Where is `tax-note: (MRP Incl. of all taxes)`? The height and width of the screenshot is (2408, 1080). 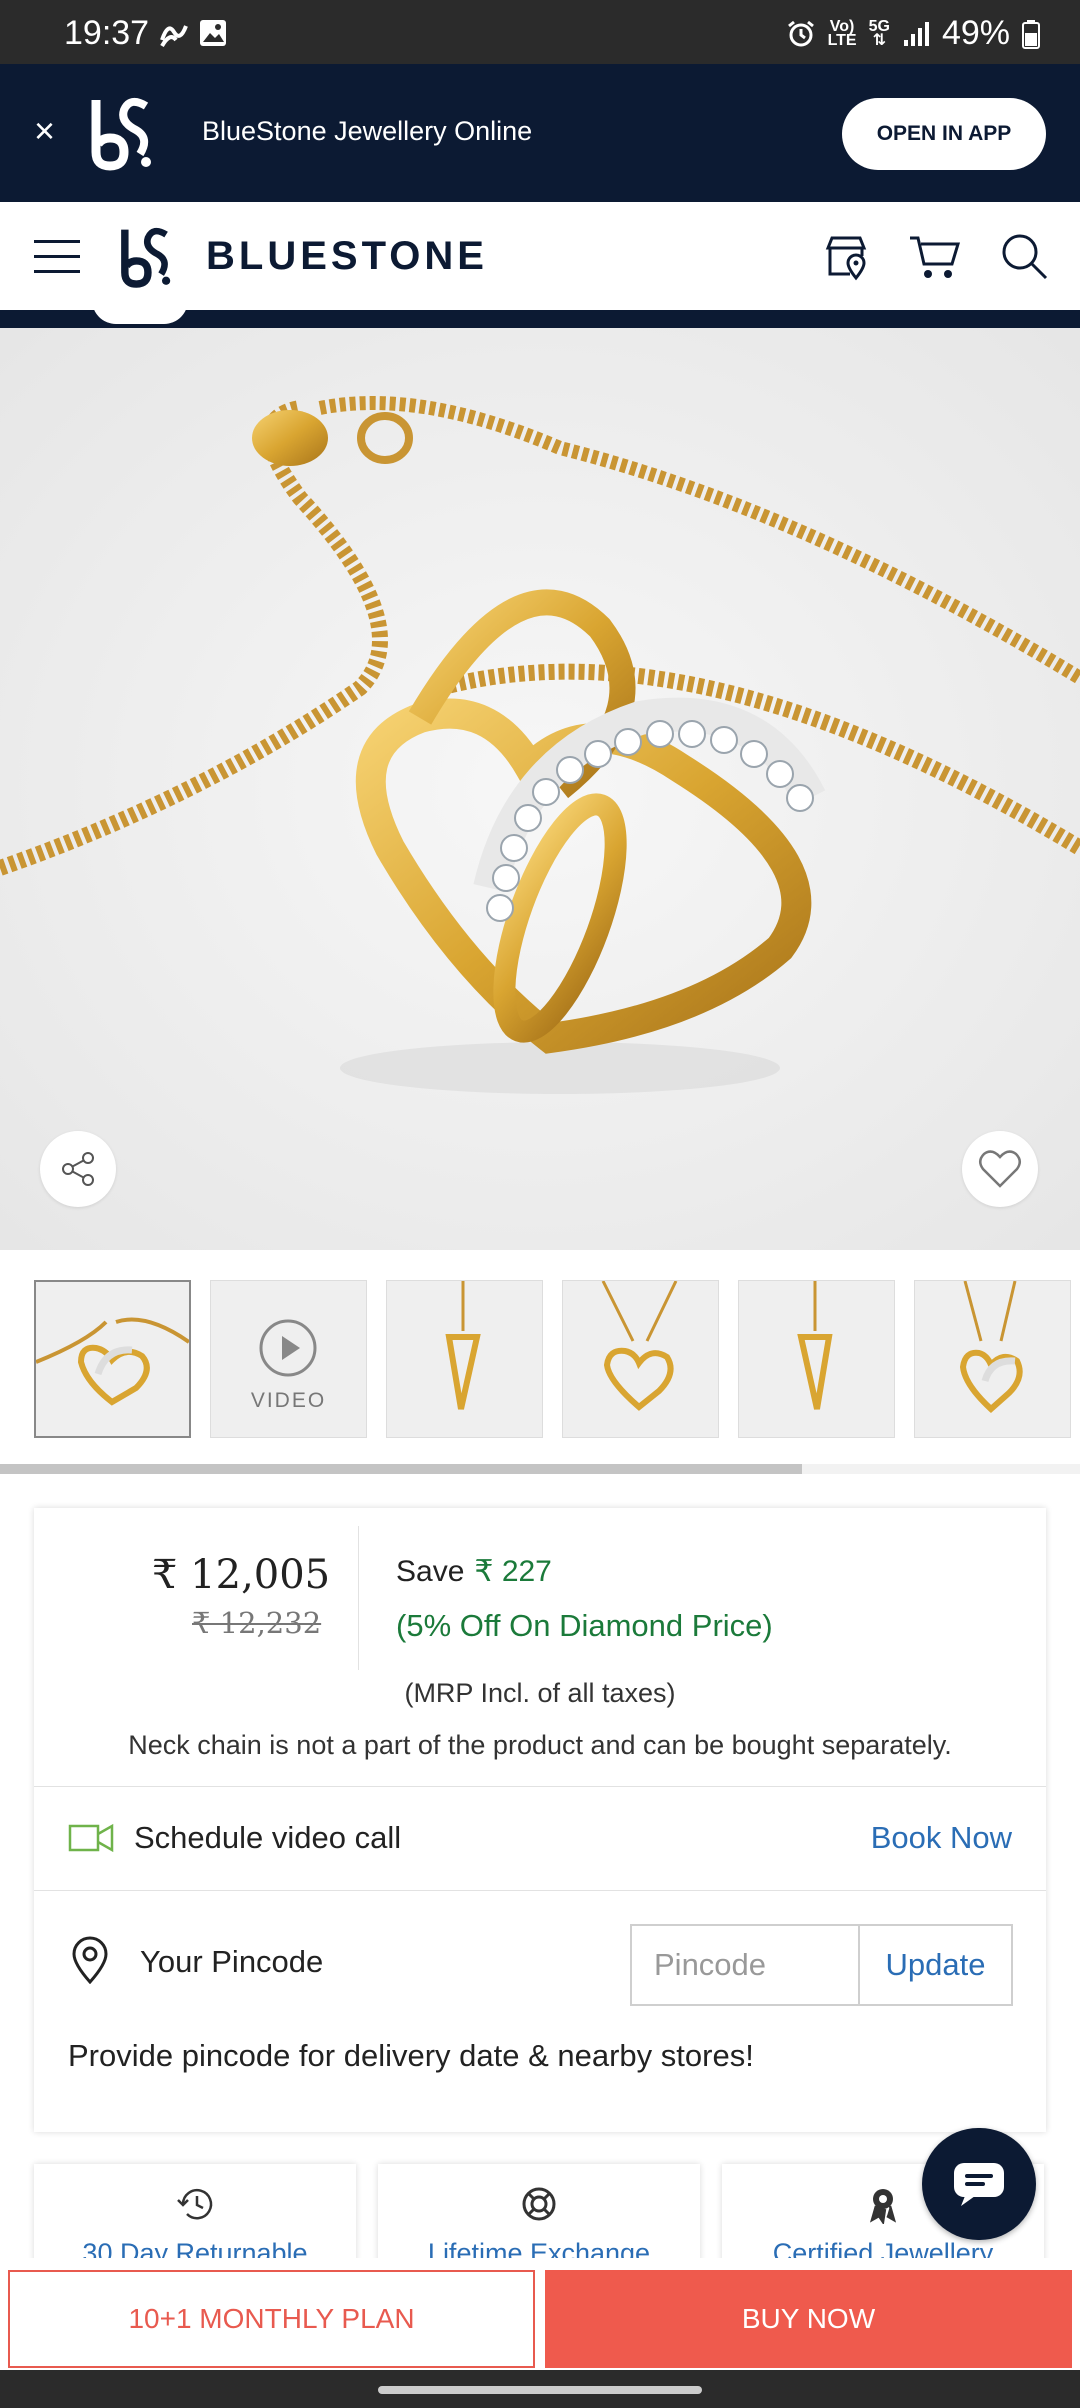 tax-note: (MRP Incl. of all taxes) is located at coordinates (540, 1693).